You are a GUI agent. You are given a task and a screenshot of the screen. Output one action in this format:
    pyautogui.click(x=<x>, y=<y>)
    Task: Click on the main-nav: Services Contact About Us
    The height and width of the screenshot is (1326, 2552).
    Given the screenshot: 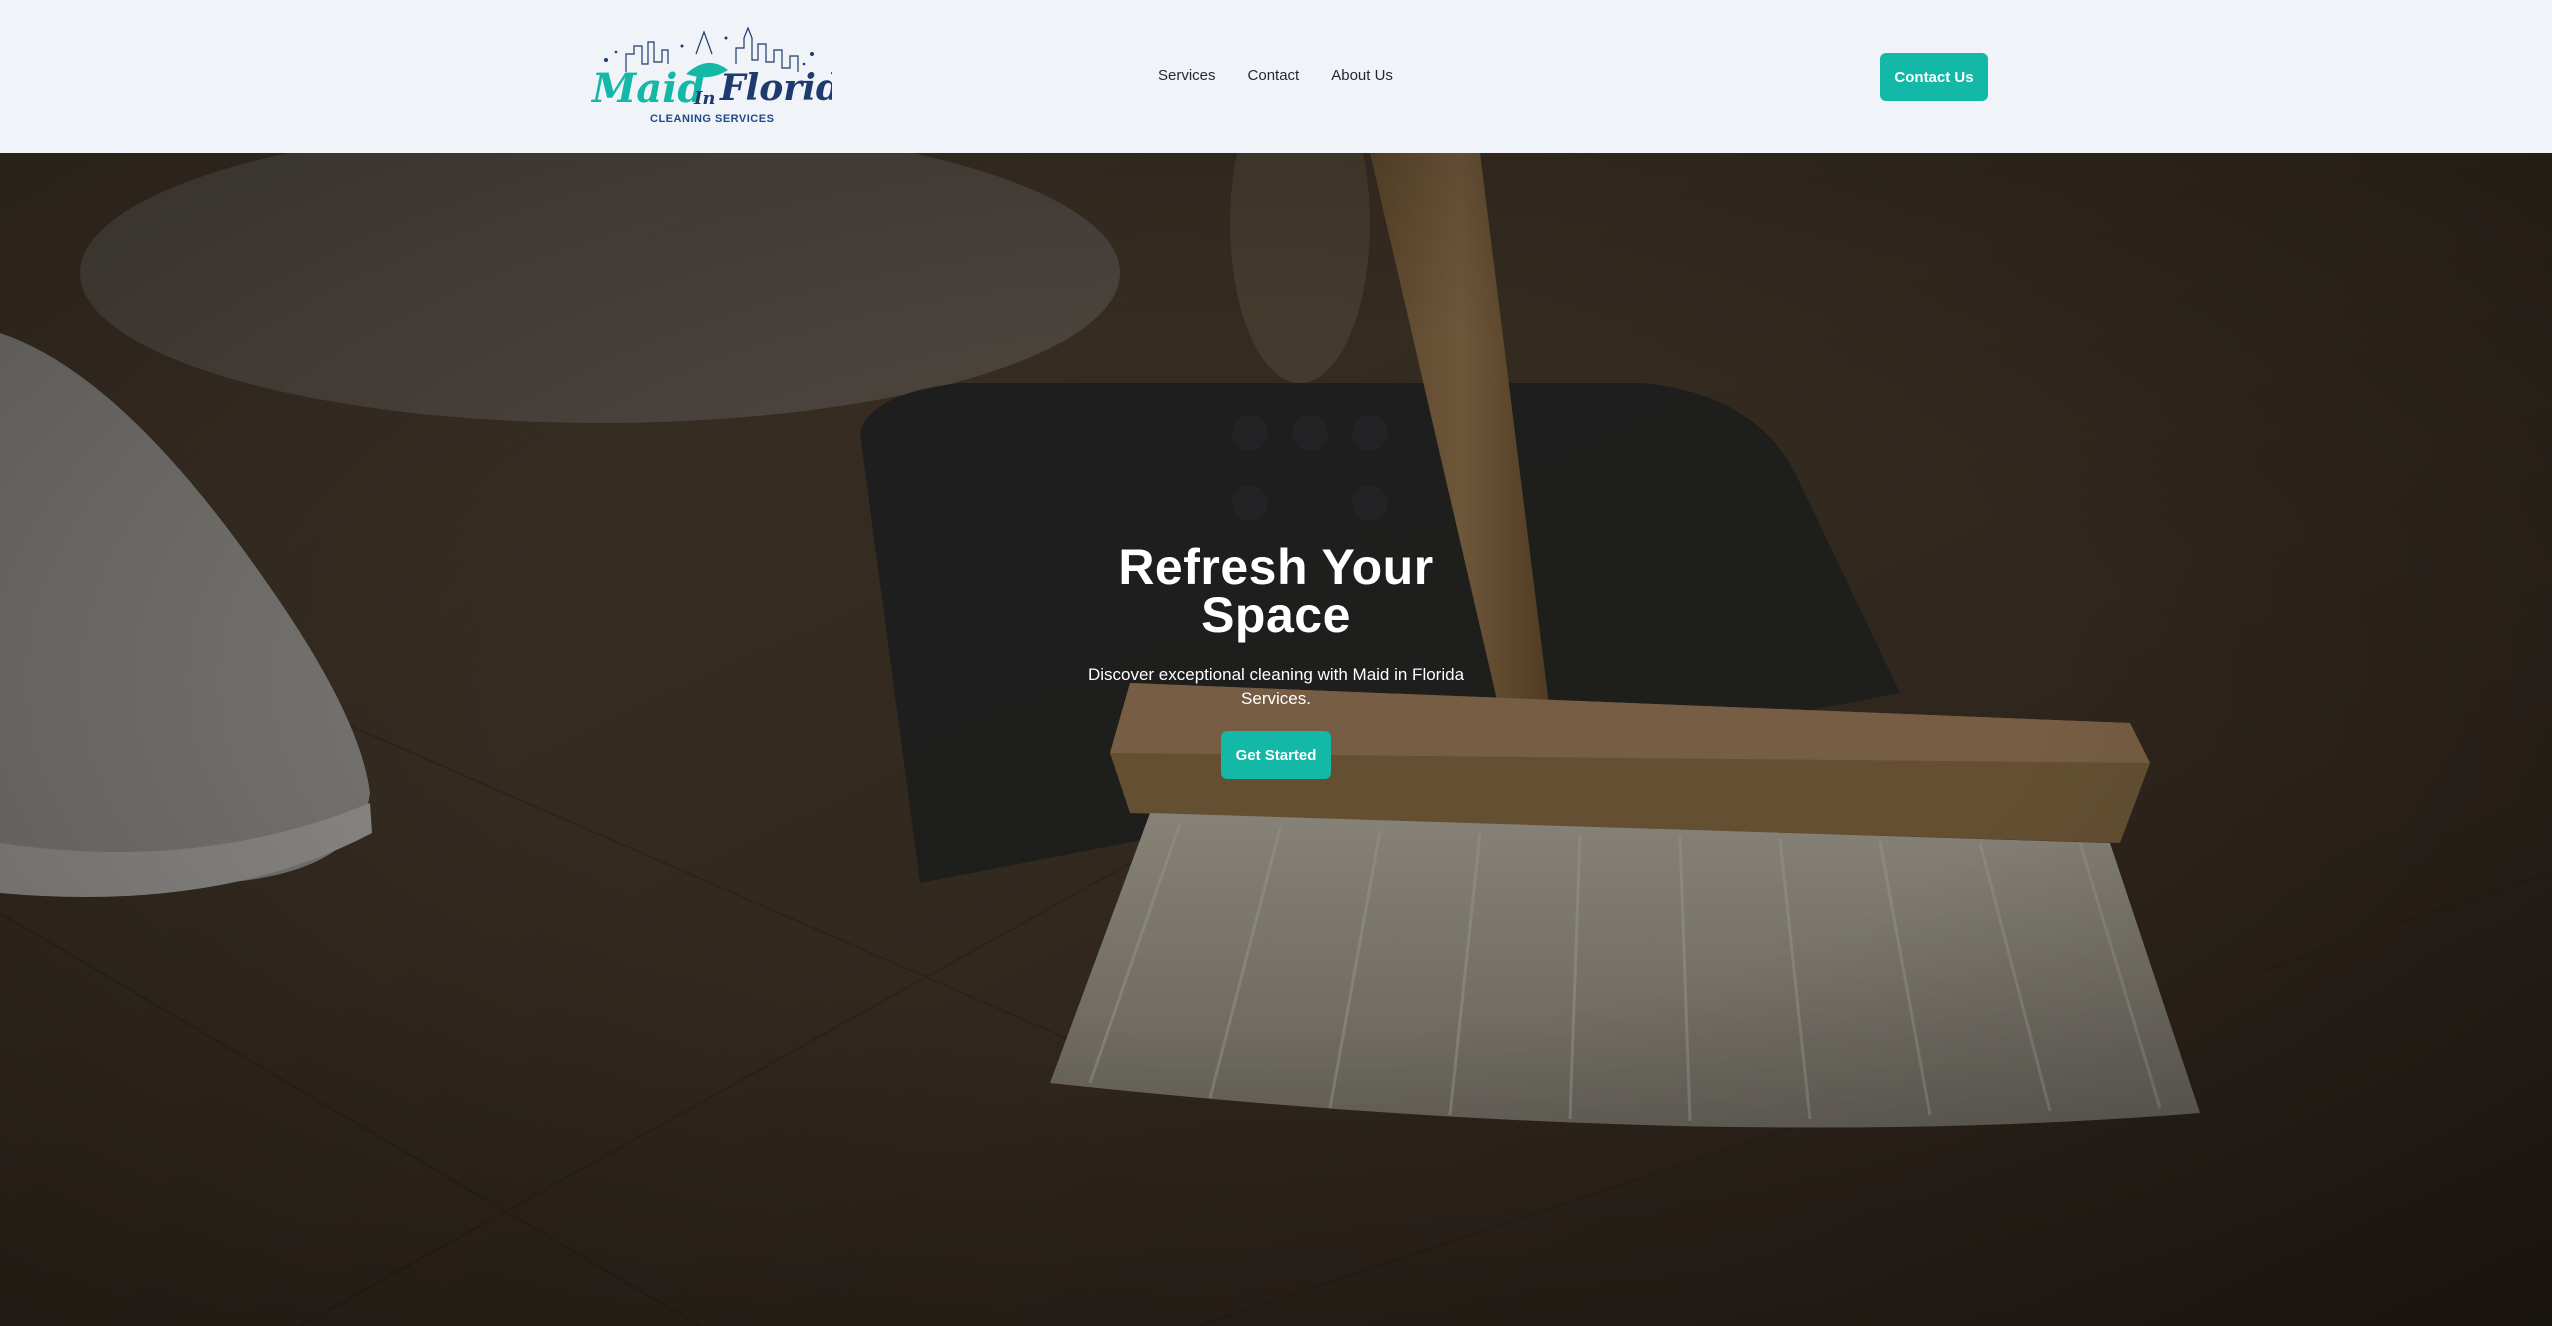 What is the action you would take?
    pyautogui.click(x=1275, y=75)
    